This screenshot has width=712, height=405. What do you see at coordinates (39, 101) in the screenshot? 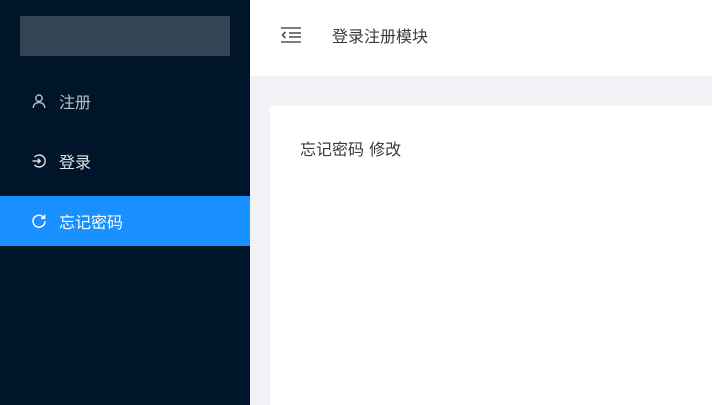
I see `user-icon` at bounding box center [39, 101].